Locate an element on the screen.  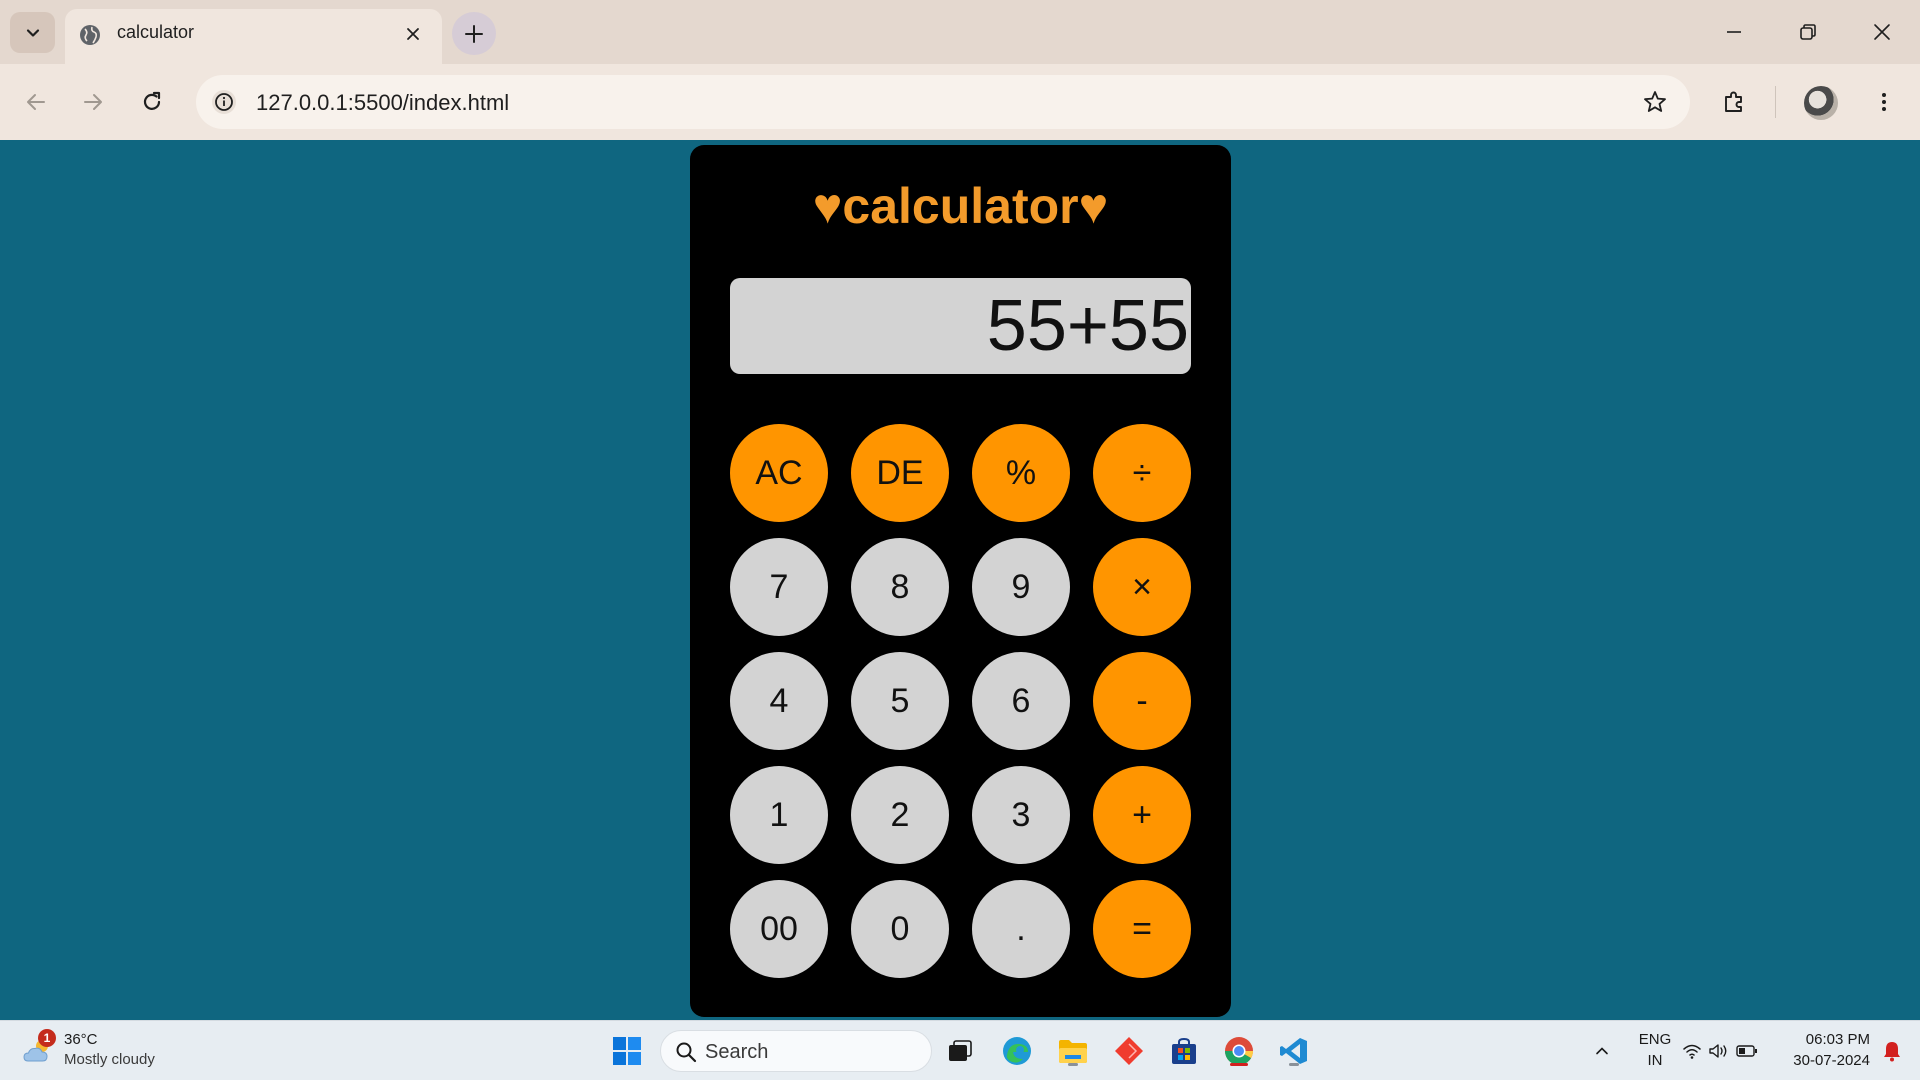
divide-button: ÷ is located at coordinates (1142, 473).